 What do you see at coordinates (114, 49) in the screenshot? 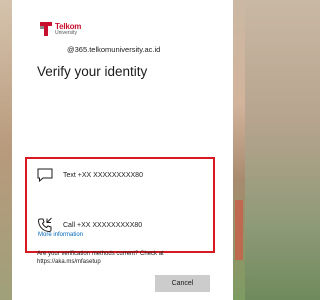
I see `account-email: @365.telkomuniversity.ac.id` at bounding box center [114, 49].